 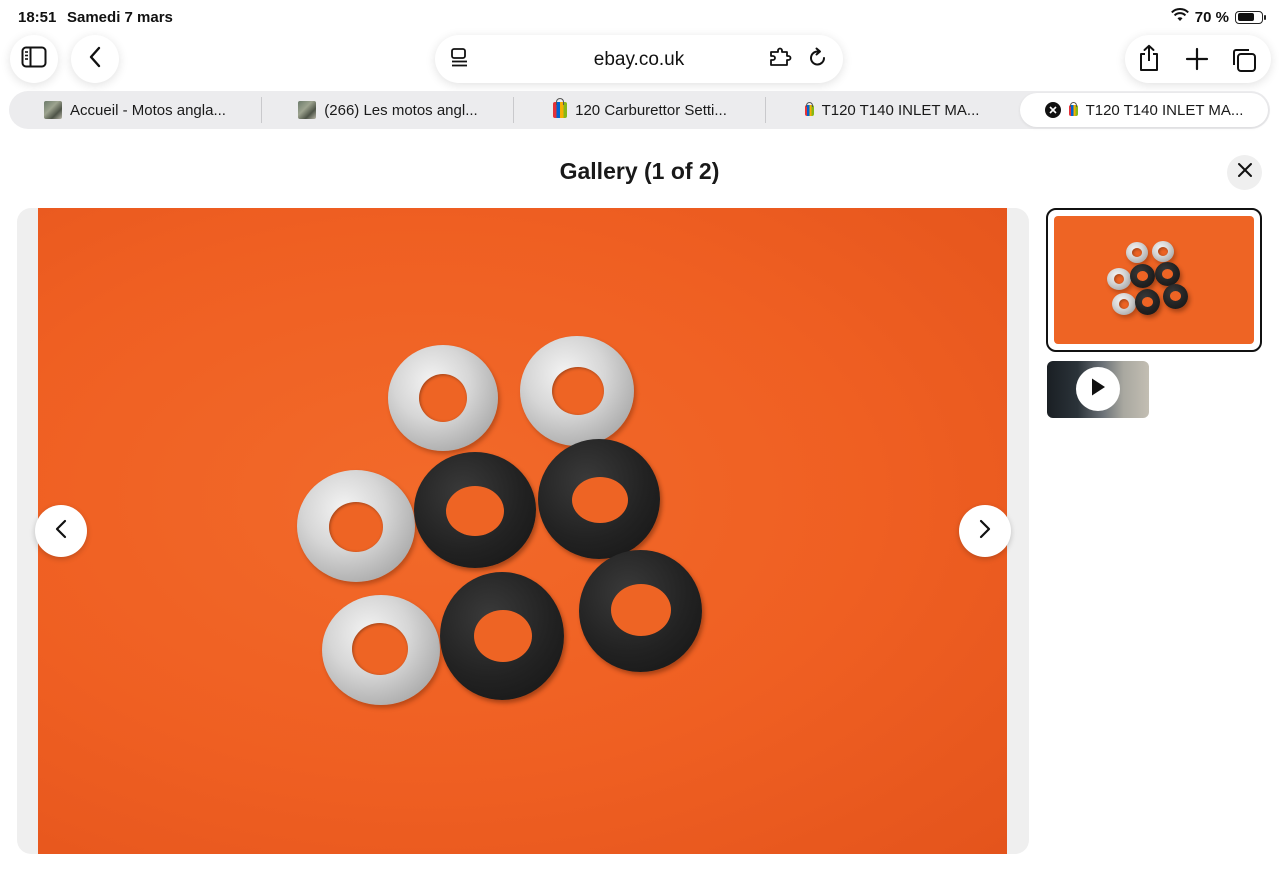 I want to click on battery-percent: 70 %, so click(x=1211, y=17).